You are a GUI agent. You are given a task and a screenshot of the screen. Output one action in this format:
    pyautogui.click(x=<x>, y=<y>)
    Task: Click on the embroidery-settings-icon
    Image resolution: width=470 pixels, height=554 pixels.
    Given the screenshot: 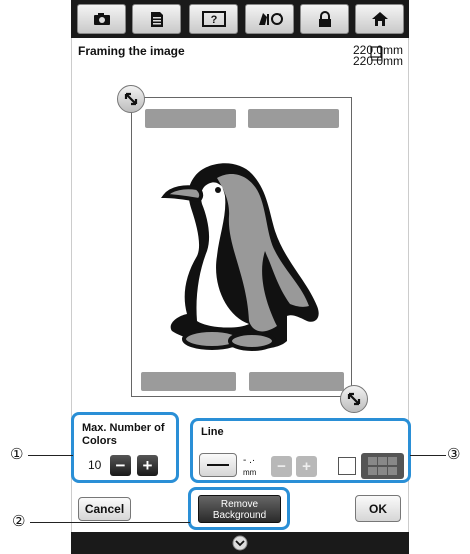 What is the action you would take?
    pyautogui.click(x=270, y=19)
    